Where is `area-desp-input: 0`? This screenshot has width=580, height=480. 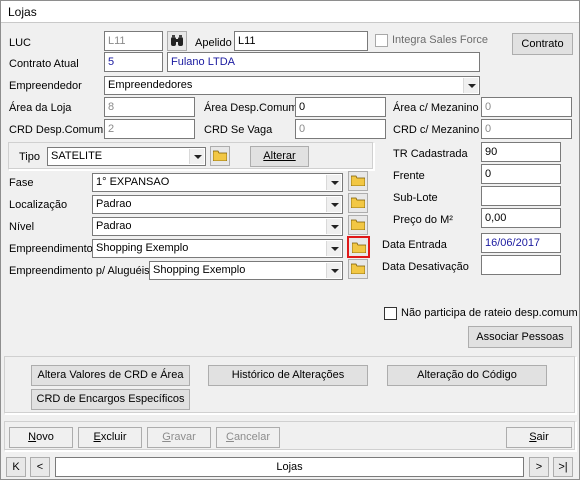 area-desp-input: 0 is located at coordinates (340, 107).